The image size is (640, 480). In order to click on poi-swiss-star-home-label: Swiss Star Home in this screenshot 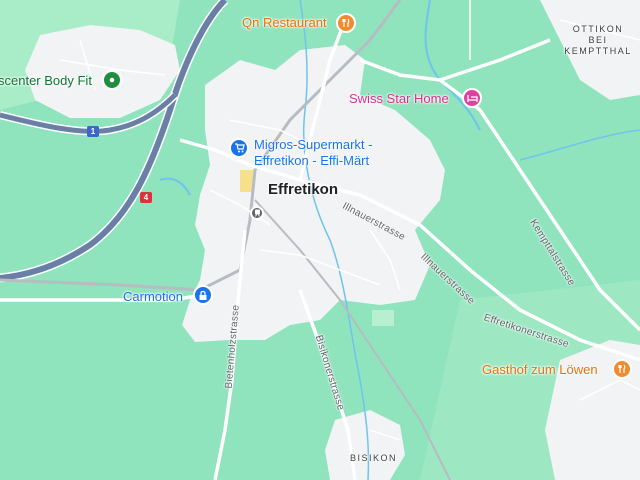, I will do `click(399, 98)`.